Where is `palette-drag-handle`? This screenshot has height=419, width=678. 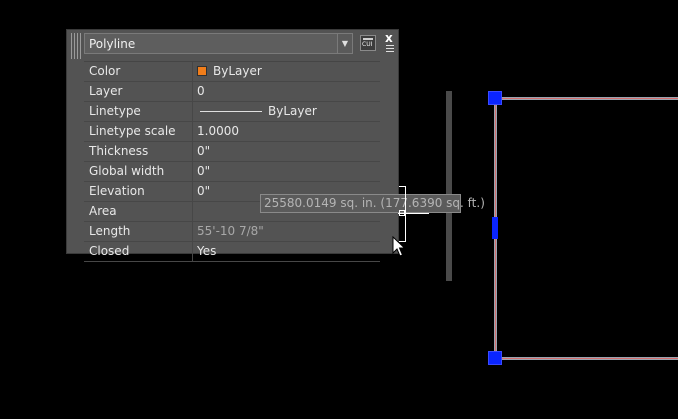
palette-drag-handle is located at coordinates (76, 46).